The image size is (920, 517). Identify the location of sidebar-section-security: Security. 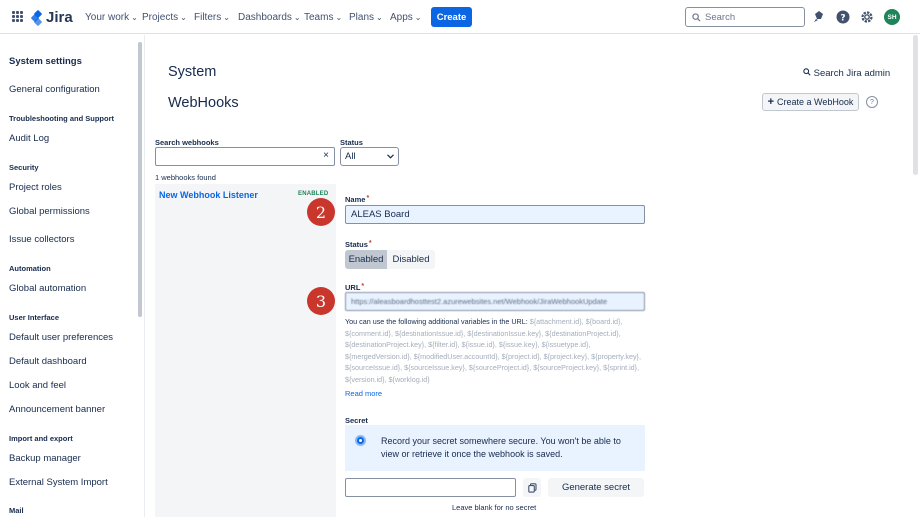
(24, 167).